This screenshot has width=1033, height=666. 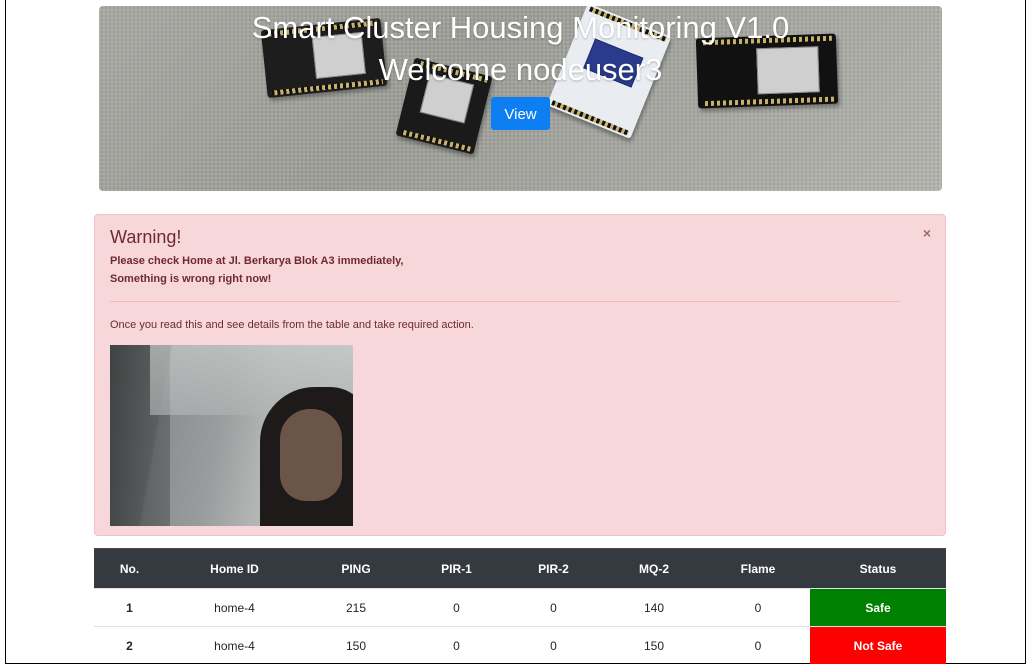 What do you see at coordinates (356, 568) in the screenshot?
I see `col-ping: PING` at bounding box center [356, 568].